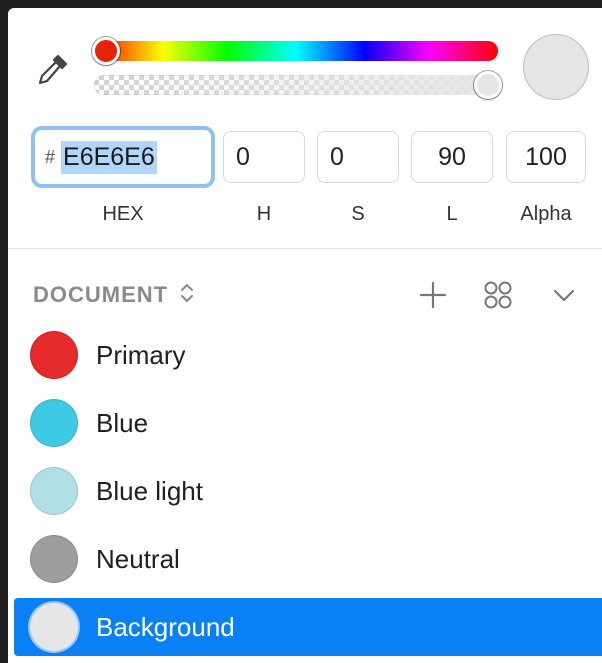 The image size is (602, 663). I want to click on saturation-input: 0, so click(358, 157).